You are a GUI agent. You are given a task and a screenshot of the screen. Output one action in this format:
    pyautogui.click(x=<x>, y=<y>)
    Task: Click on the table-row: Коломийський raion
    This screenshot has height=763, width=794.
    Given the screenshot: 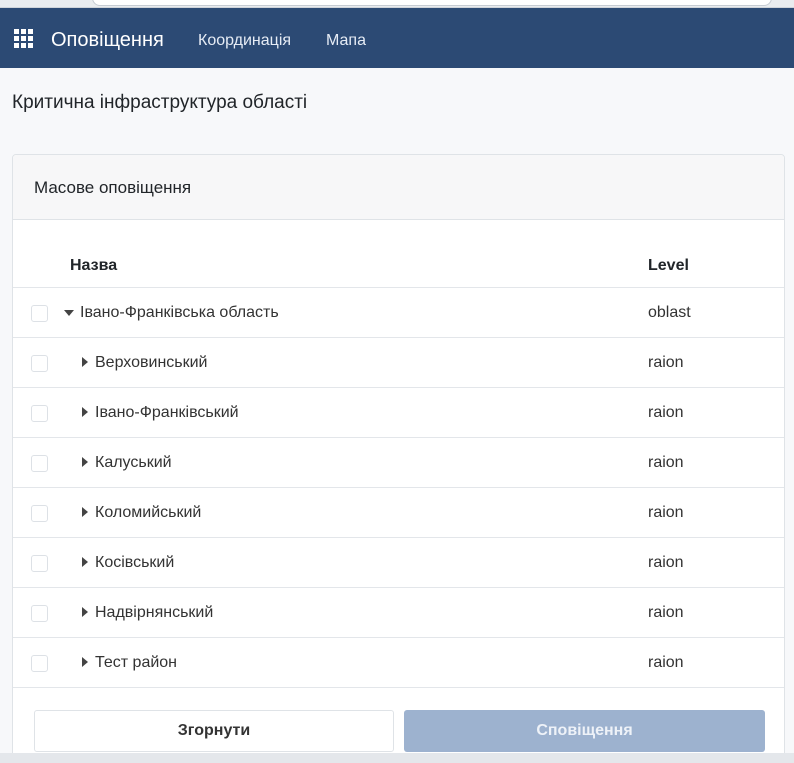 What is the action you would take?
    pyautogui.click(x=398, y=513)
    